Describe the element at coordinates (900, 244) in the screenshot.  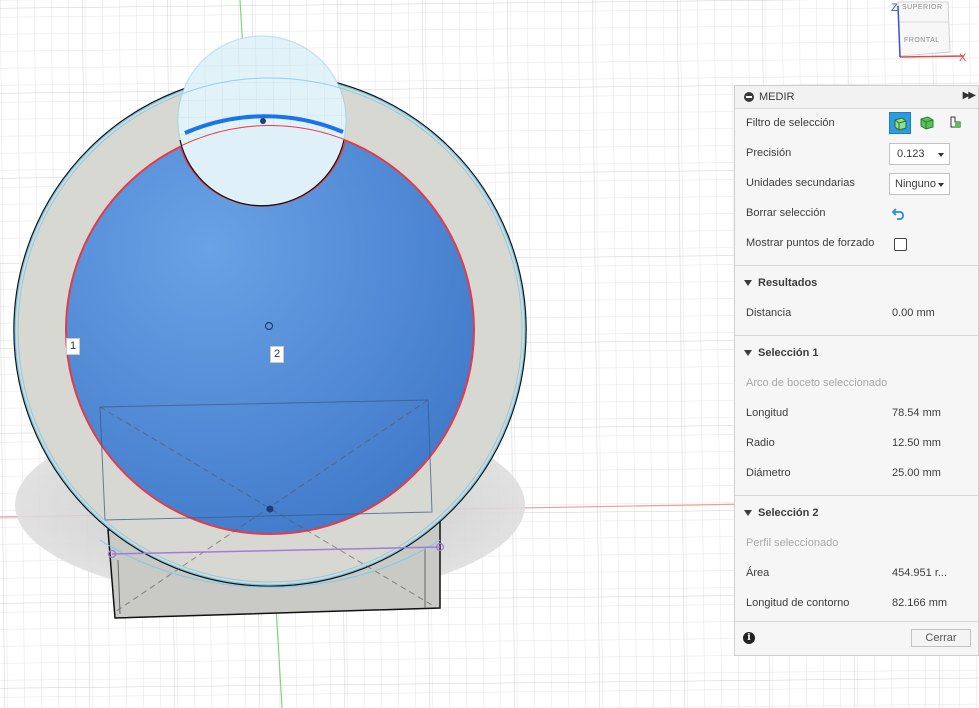
I see `snap-points-checkbox` at that location.